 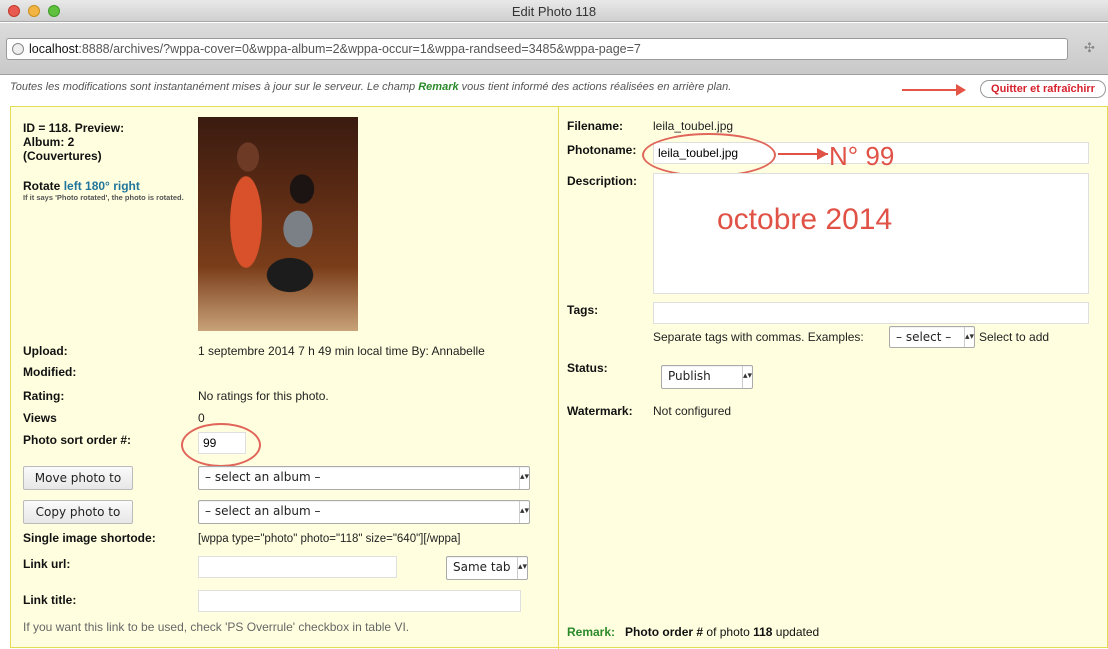 I want to click on window-titlebar: Edit Photo 118, so click(x=554, y=11).